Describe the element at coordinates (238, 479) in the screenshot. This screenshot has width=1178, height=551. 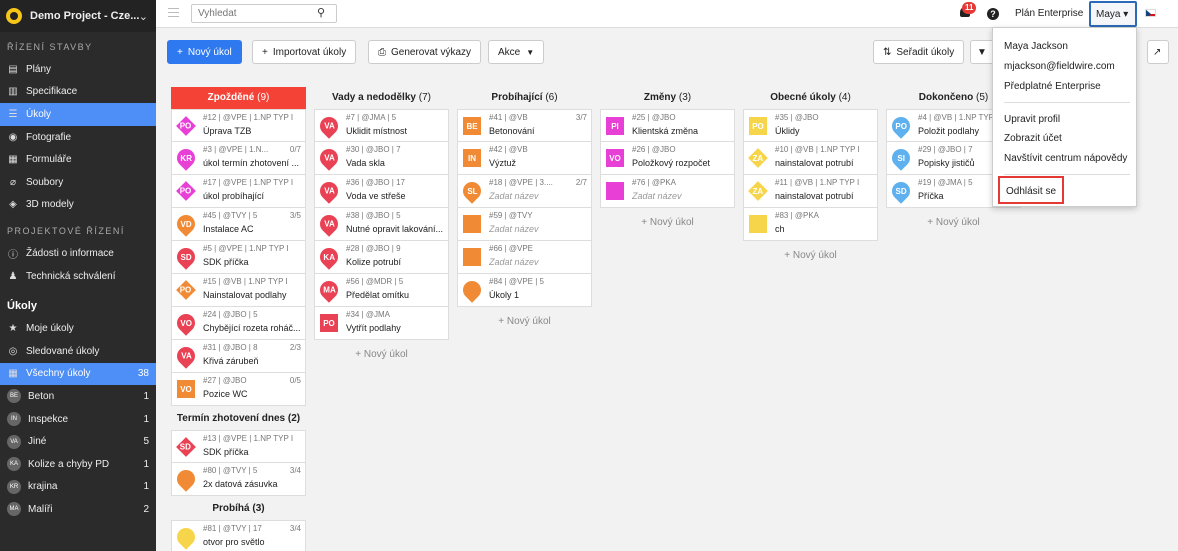
I see `task-card: #80 | @TVY | 5 3/4 2x datová zásuvka` at that location.